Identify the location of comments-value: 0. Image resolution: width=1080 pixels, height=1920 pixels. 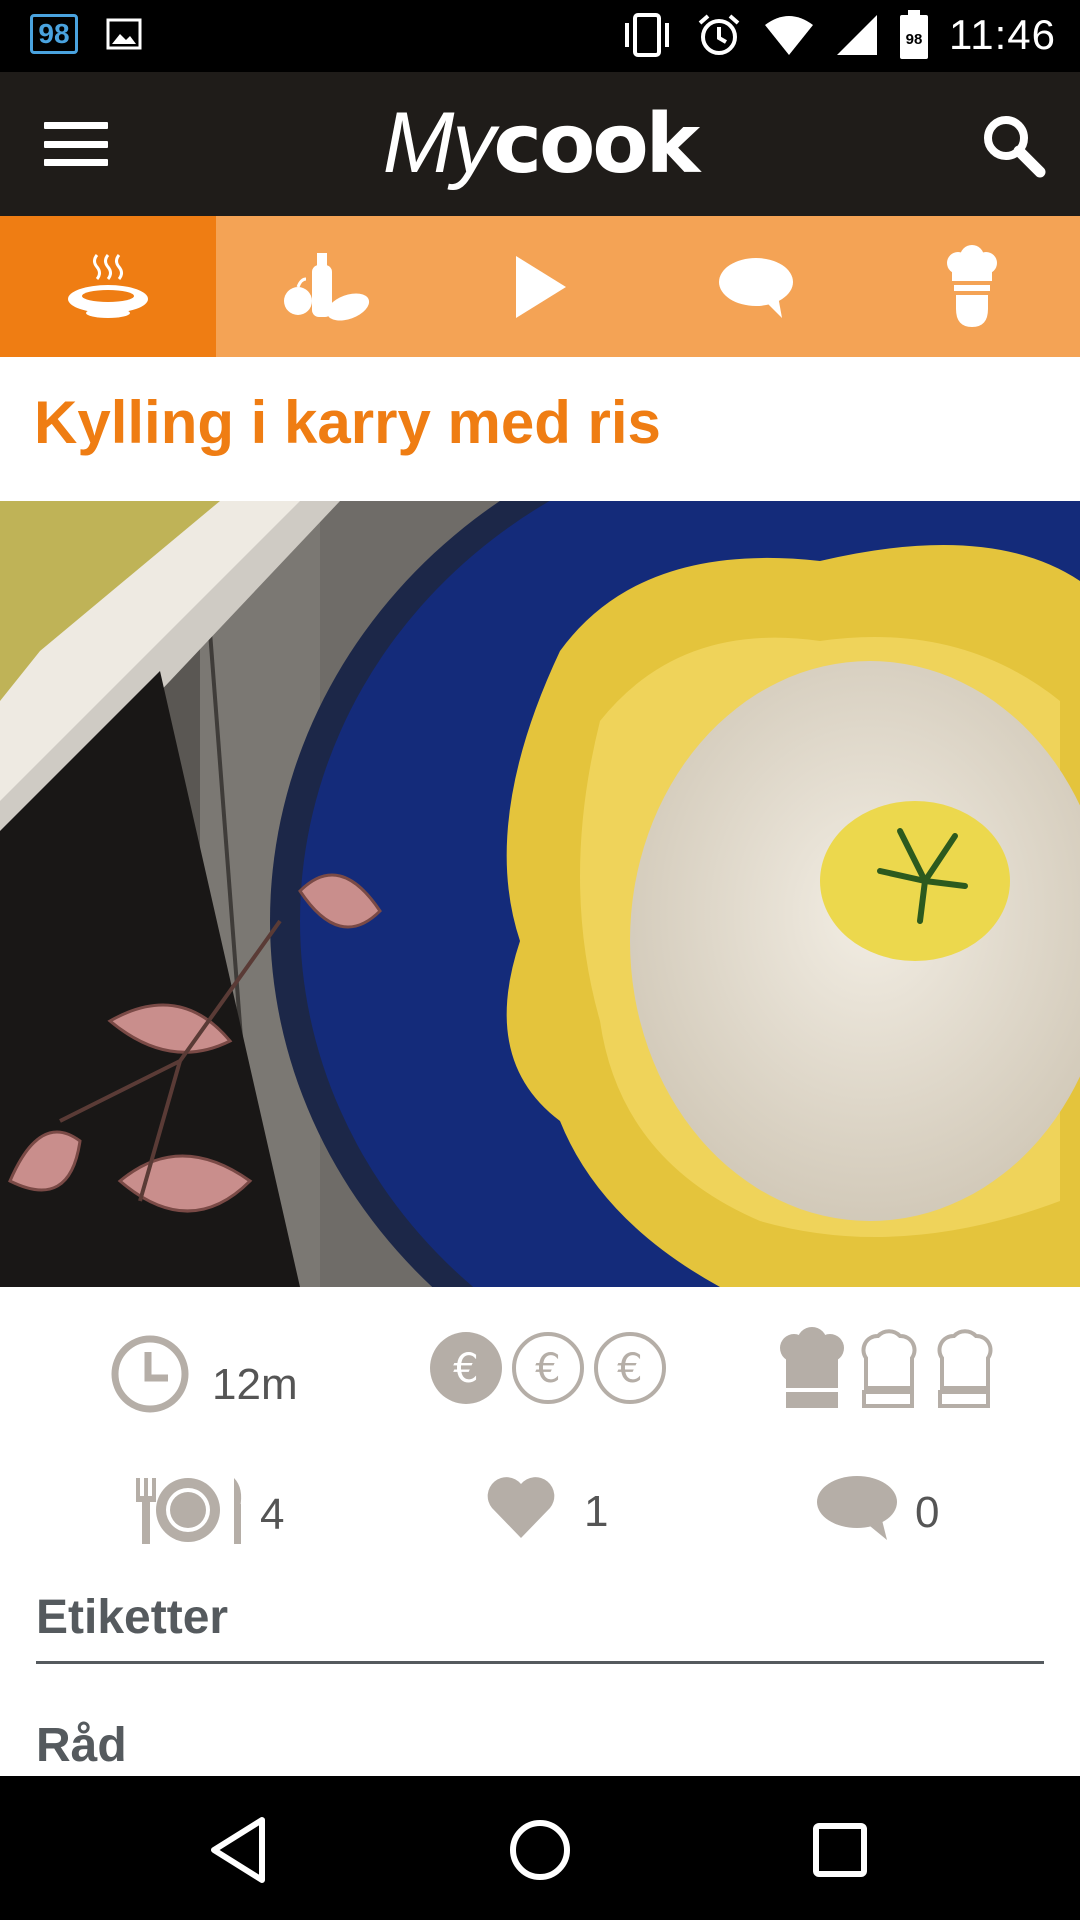
(927, 1512).